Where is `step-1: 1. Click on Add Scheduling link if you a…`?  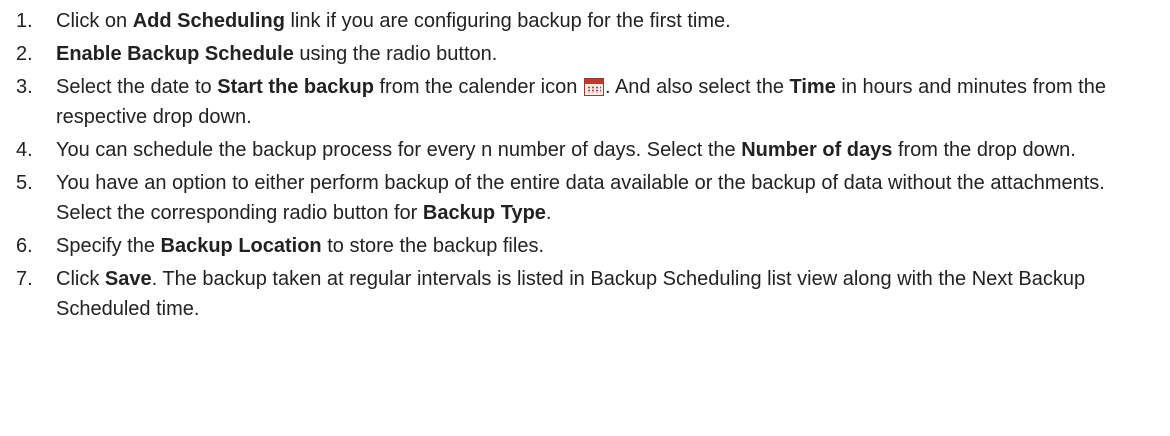 step-1: 1. Click on Add Scheduling link if you a… is located at coordinates (585, 21).